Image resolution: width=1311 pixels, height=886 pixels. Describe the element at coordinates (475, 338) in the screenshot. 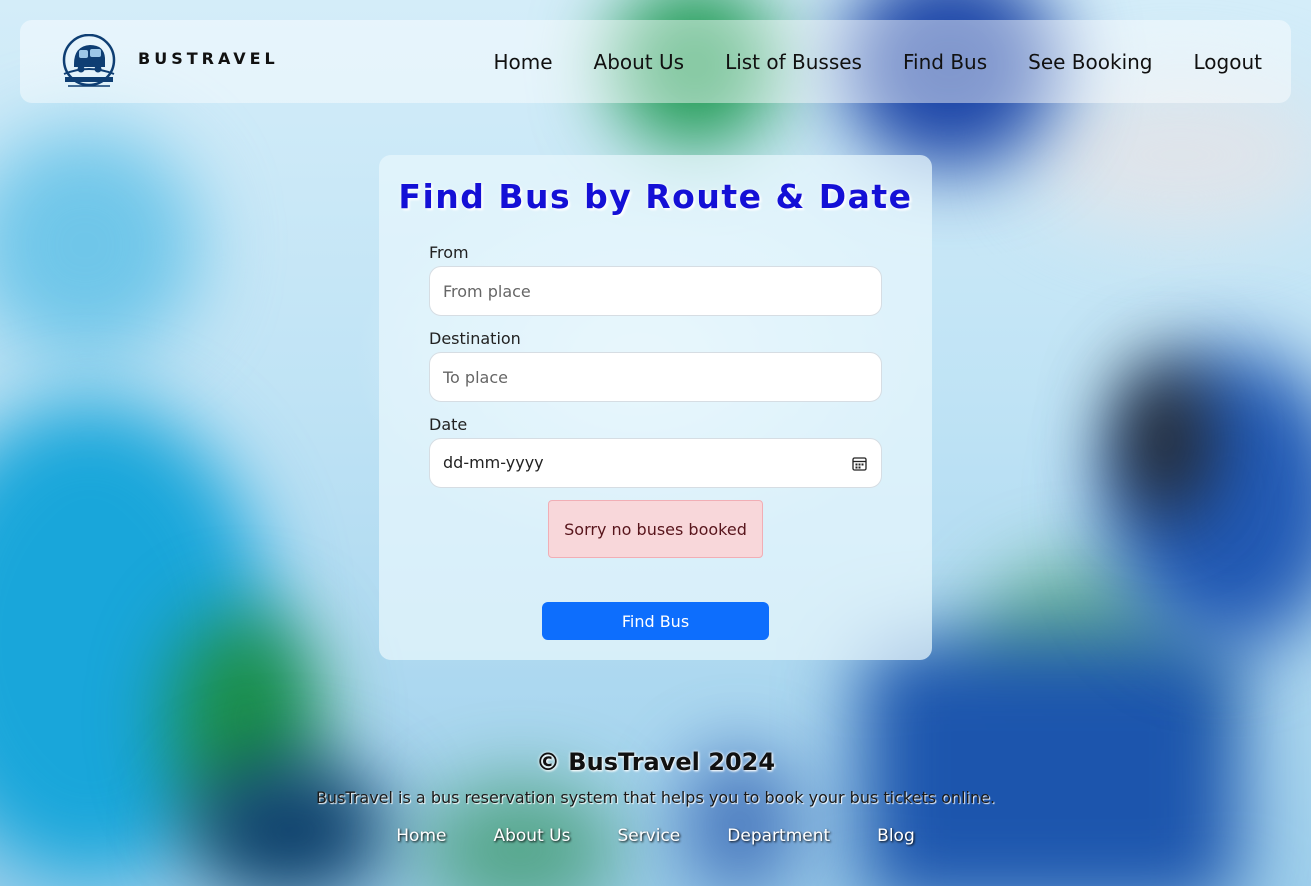

I see `destination-label: Destination` at that location.